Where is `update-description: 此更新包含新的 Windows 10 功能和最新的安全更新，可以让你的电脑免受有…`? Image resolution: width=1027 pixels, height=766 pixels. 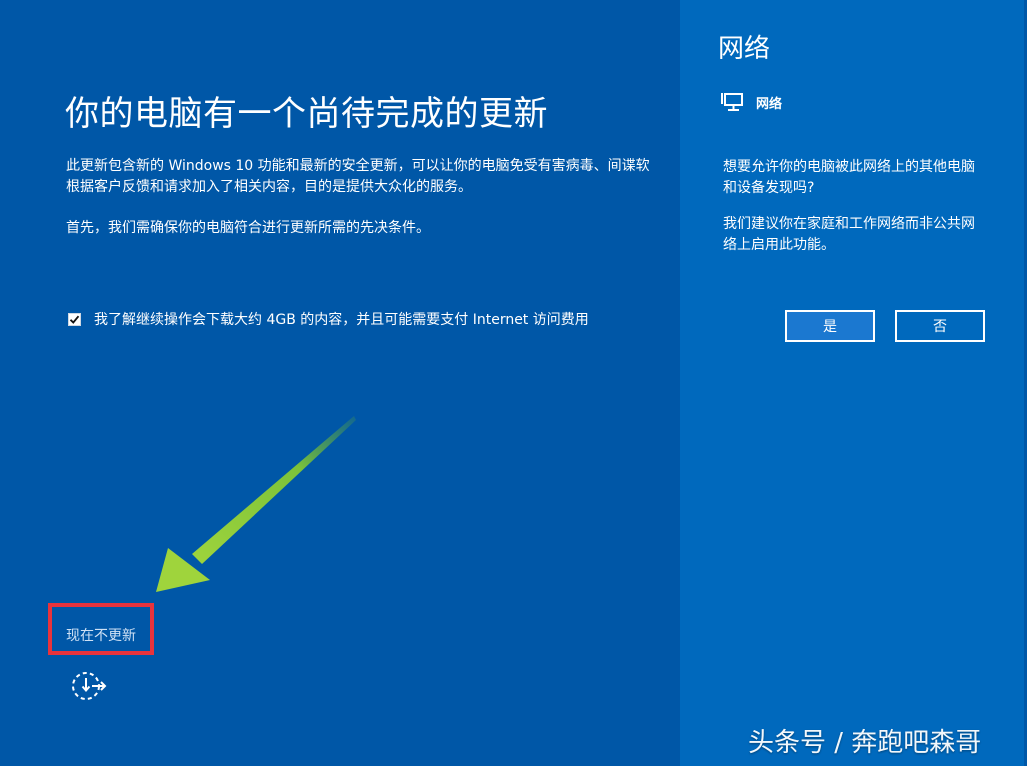
update-description: 此更新包含新的 Windows 10 功能和最新的安全更新，可以让你的电脑免受有… is located at coordinates (358, 177).